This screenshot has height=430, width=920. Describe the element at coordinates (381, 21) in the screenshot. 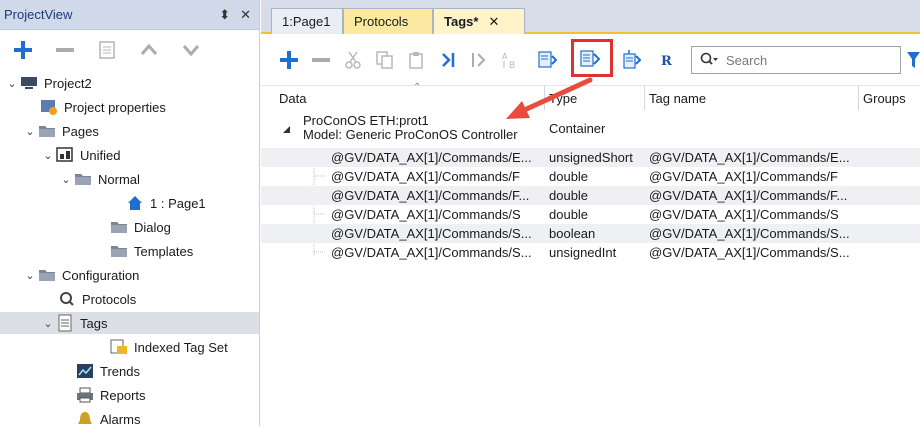

I see `tab-label: Protocols` at that location.